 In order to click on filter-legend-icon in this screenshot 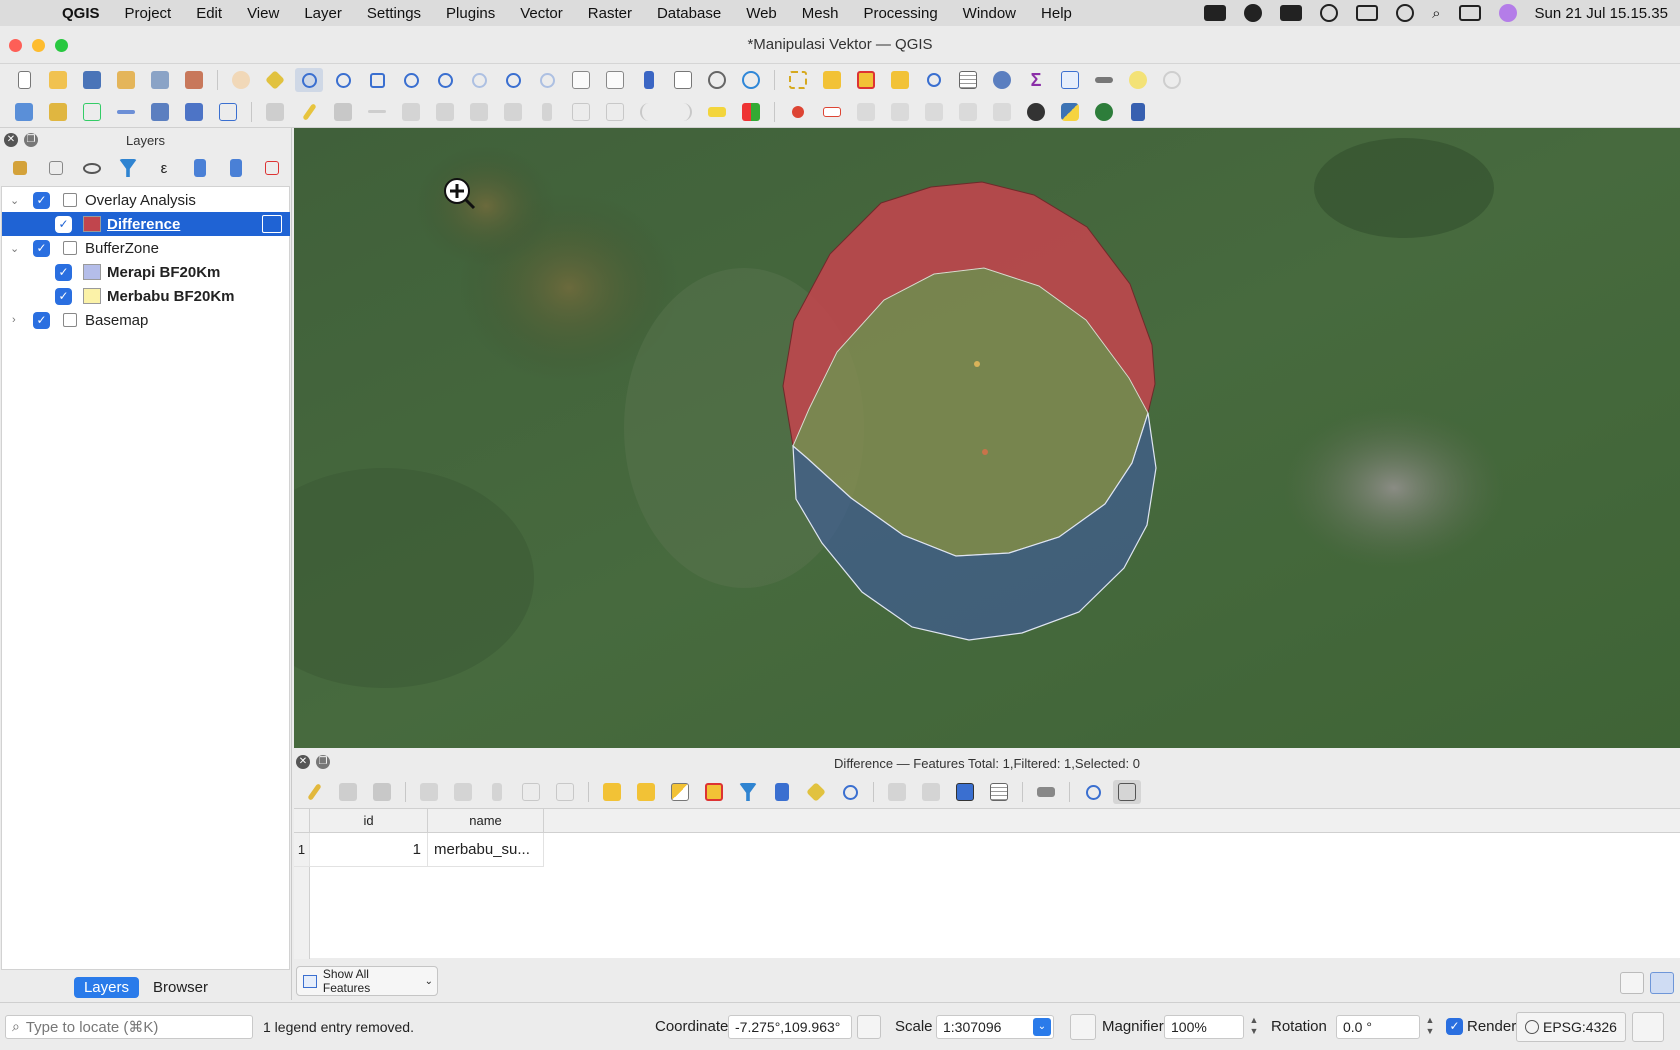, I will do `click(128, 168)`.